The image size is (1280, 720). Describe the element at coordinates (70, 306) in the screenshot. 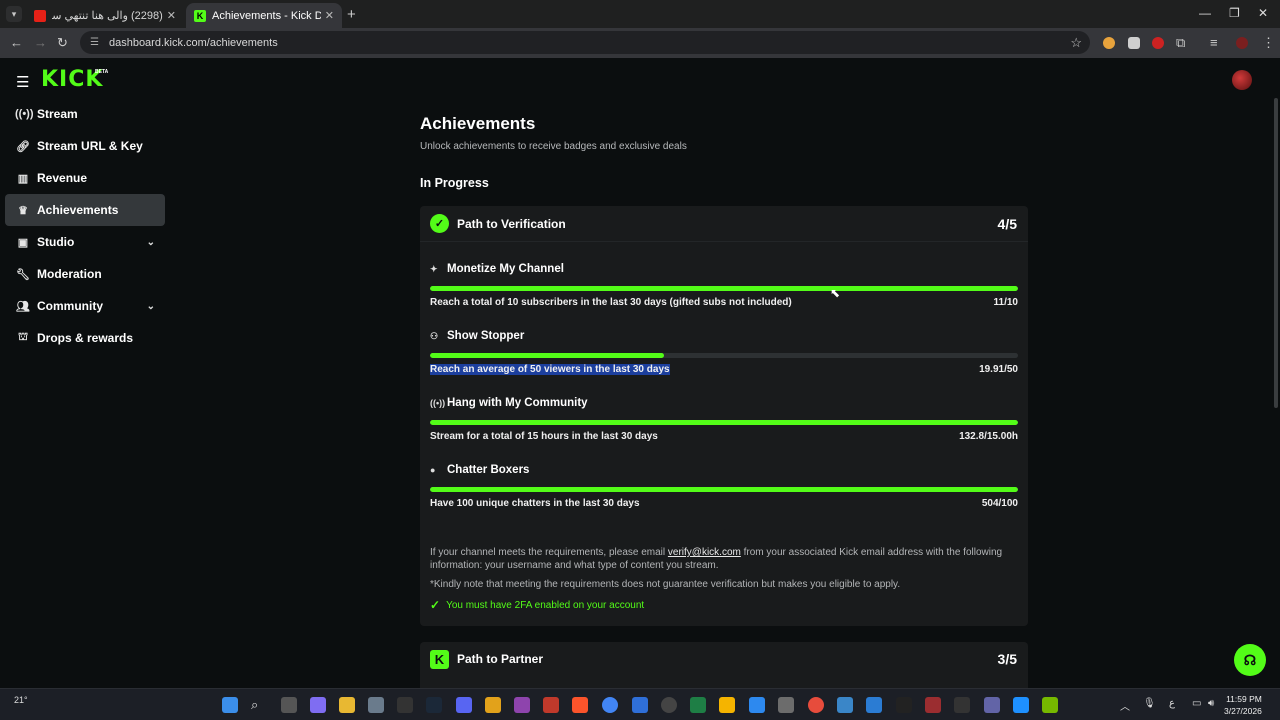

I see `sidebar-item-label: Community` at that location.